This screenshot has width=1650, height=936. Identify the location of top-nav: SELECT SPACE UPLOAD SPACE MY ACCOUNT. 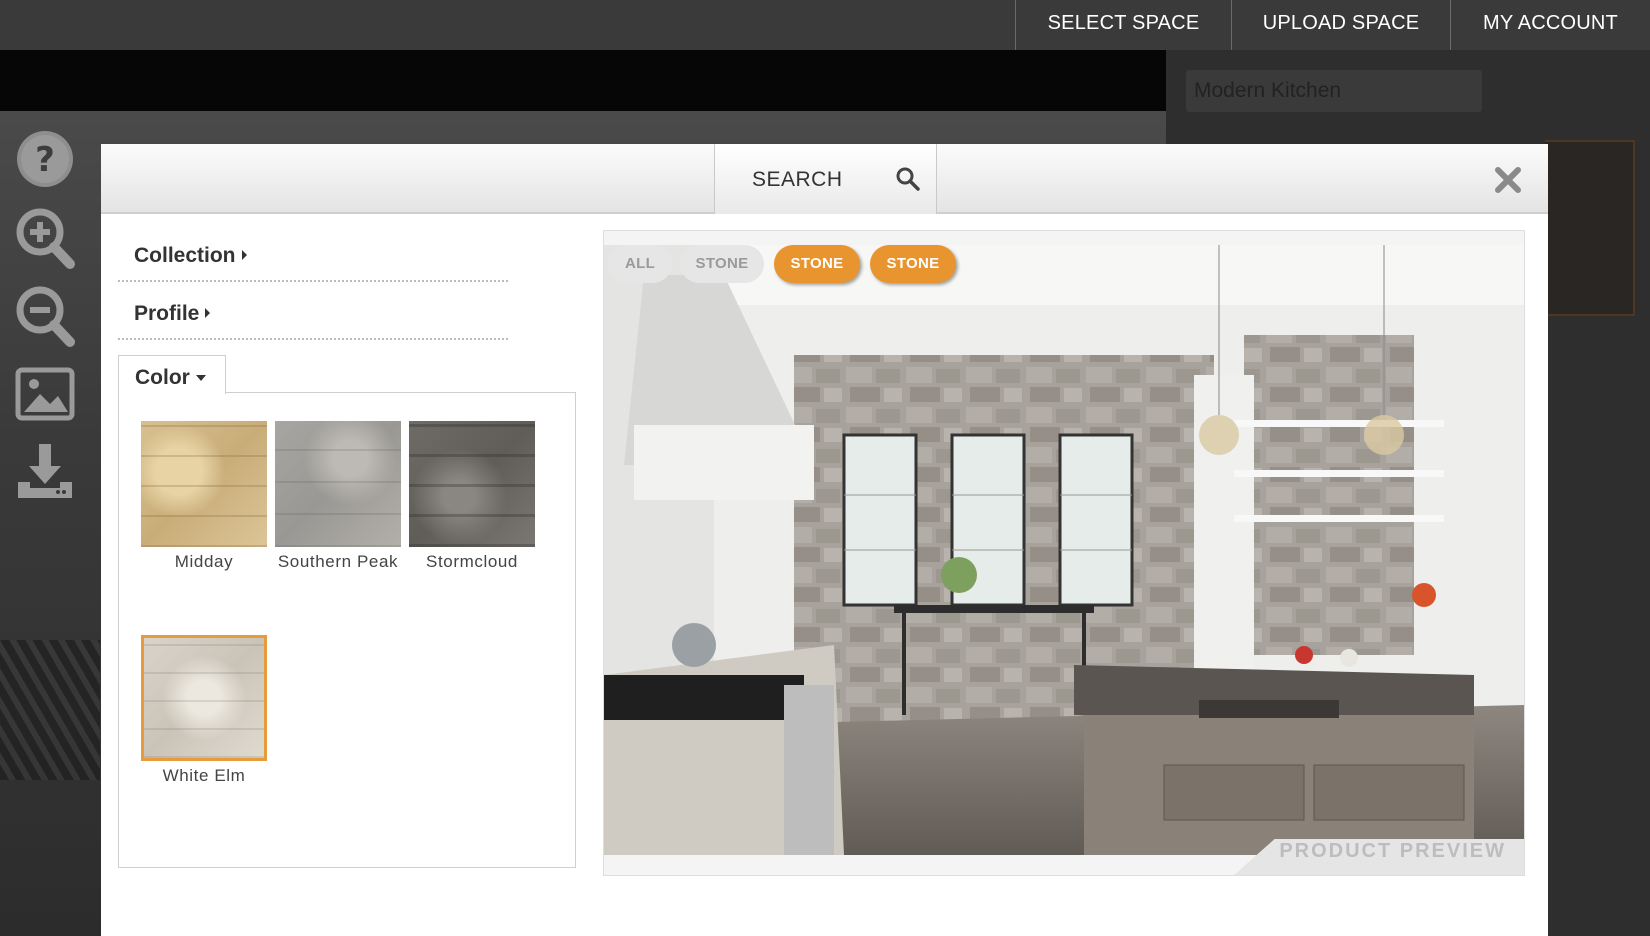
(825, 25).